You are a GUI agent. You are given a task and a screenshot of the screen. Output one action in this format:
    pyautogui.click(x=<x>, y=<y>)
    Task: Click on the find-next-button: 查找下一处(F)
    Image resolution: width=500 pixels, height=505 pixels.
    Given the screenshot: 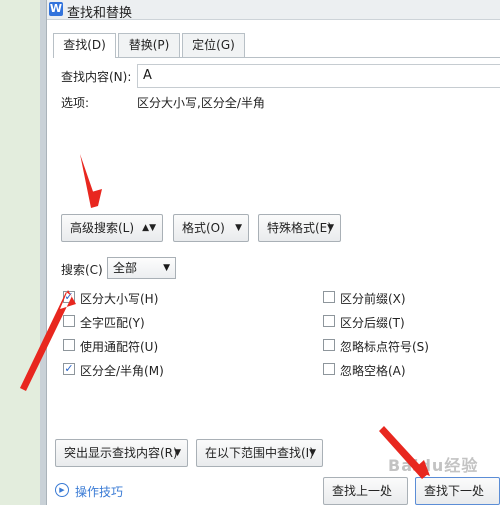 What is the action you would take?
    pyautogui.click(x=457, y=491)
    